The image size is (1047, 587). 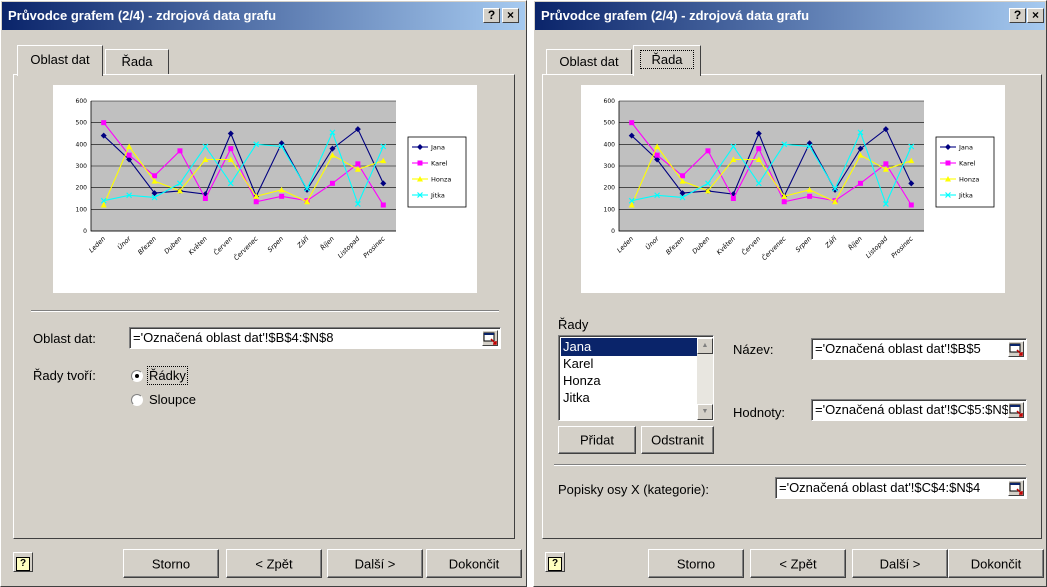 I want to click on list-item: Jana, so click(x=629, y=347).